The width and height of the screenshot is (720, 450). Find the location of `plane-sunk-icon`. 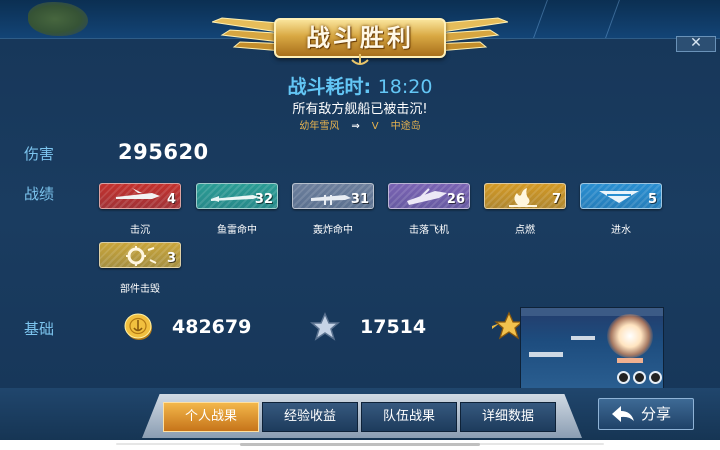

plane-sunk-icon is located at coordinates (138, 193).